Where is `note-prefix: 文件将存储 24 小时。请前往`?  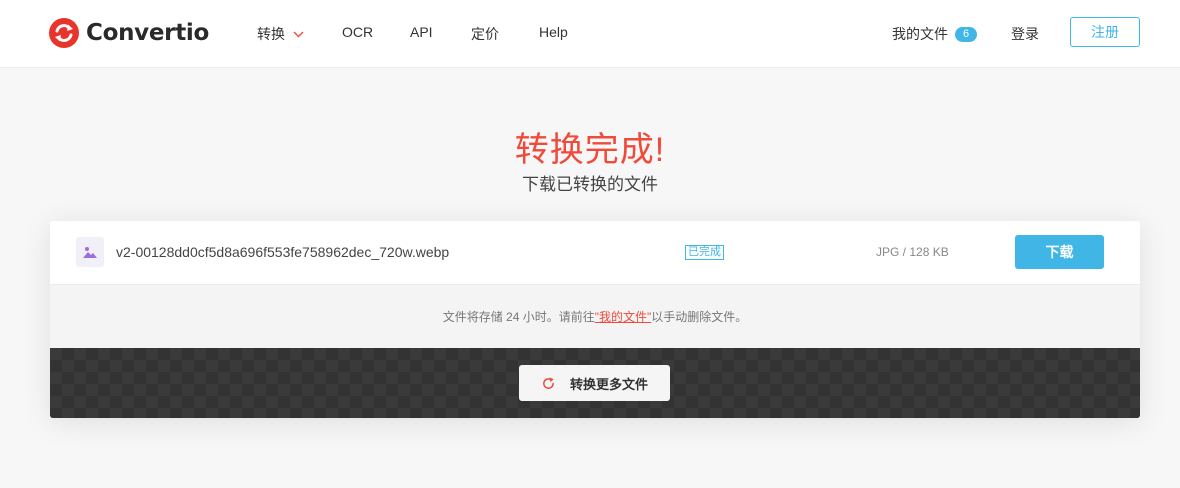
note-prefix: 文件将存储 24 小时。请前往 is located at coordinates (518, 317).